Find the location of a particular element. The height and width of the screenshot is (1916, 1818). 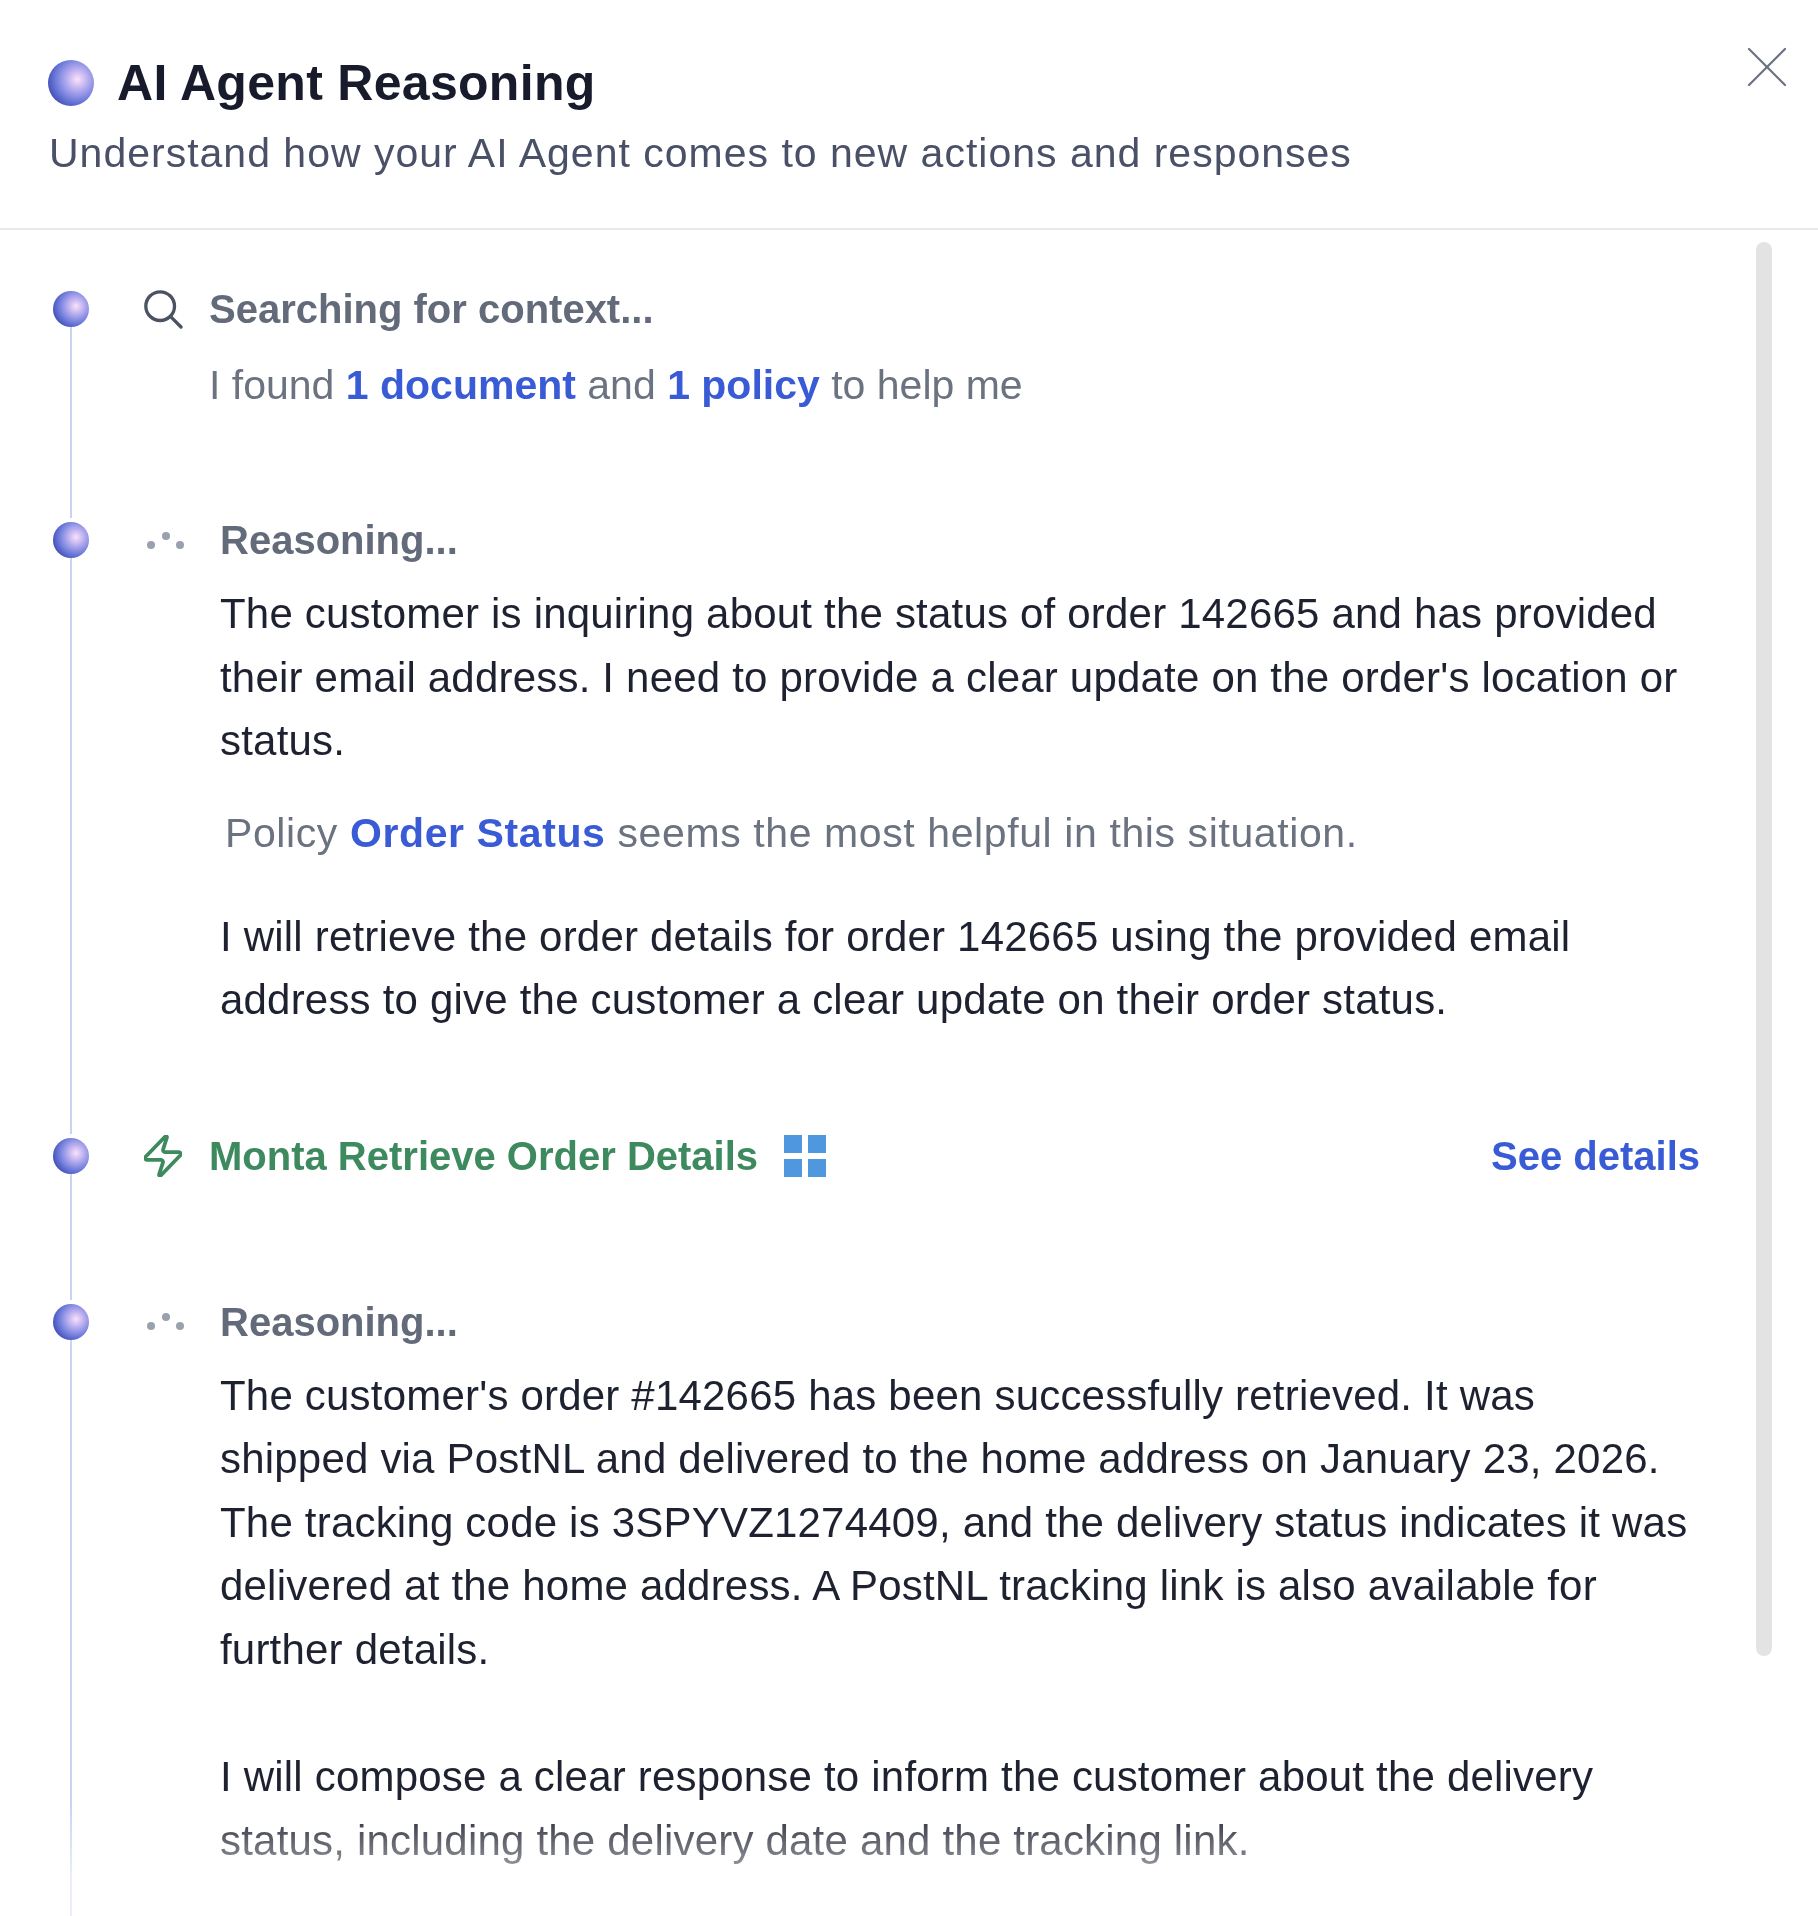

grid-icon is located at coordinates (805, 1155).